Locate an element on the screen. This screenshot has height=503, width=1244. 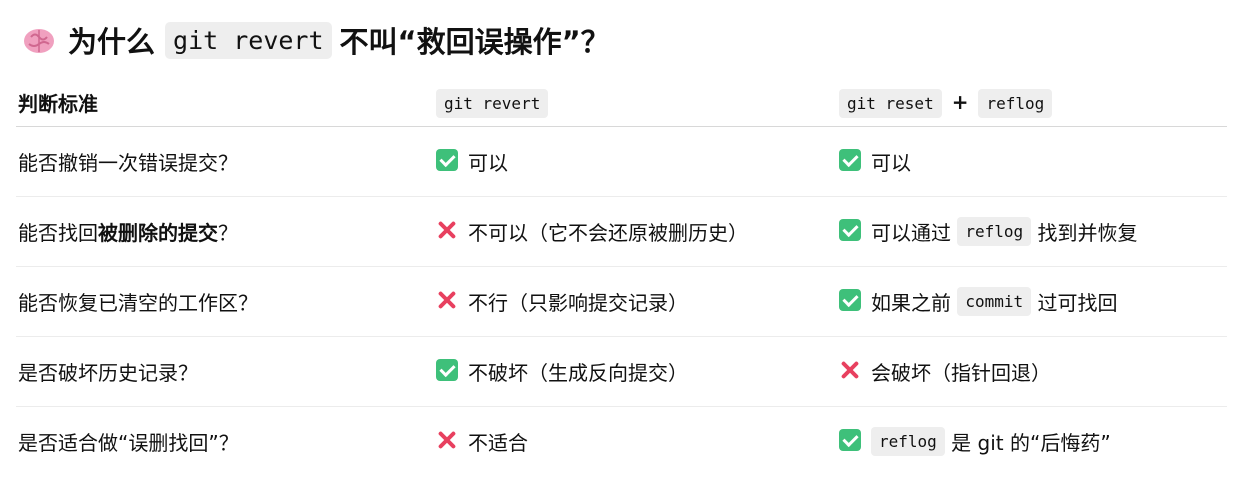
row-question: 是否适合做“误删找回”？ is located at coordinates (128, 443).